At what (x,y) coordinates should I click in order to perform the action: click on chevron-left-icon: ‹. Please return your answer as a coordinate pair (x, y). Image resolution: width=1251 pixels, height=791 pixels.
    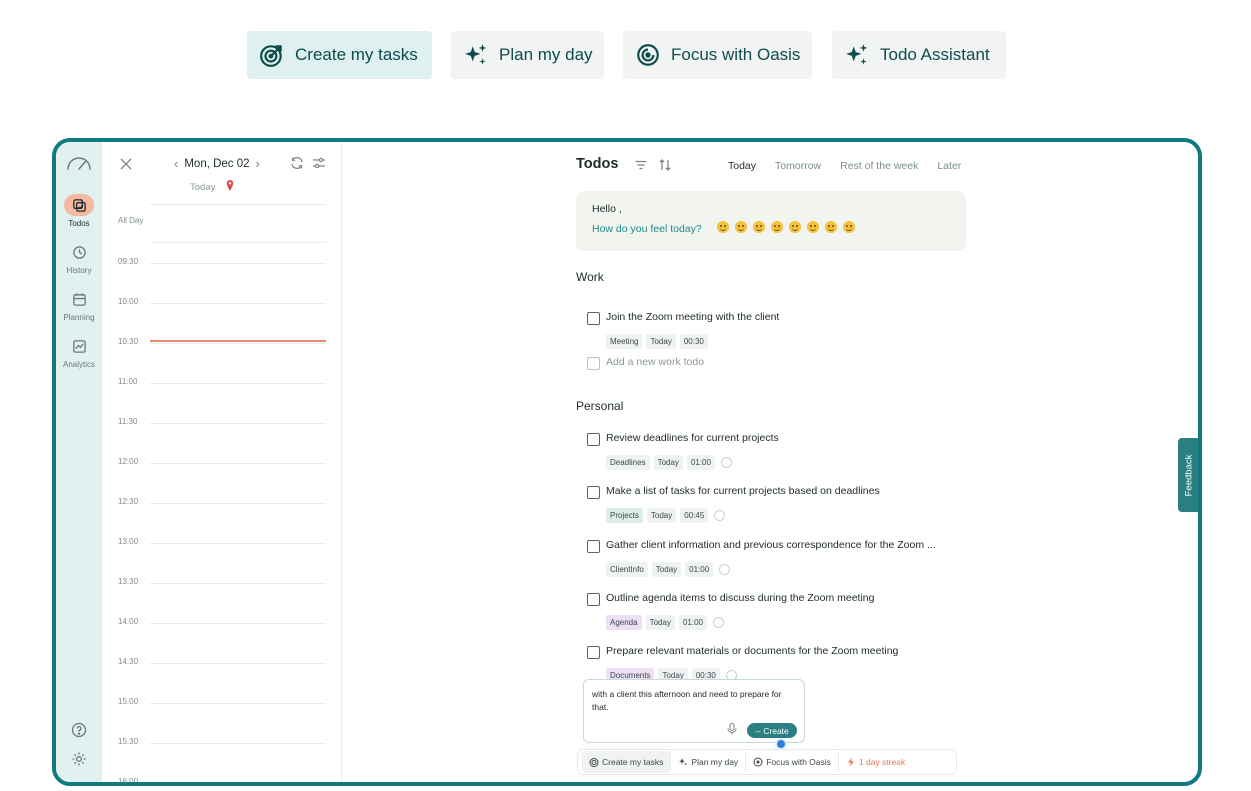
    Looking at the image, I should click on (176, 163).